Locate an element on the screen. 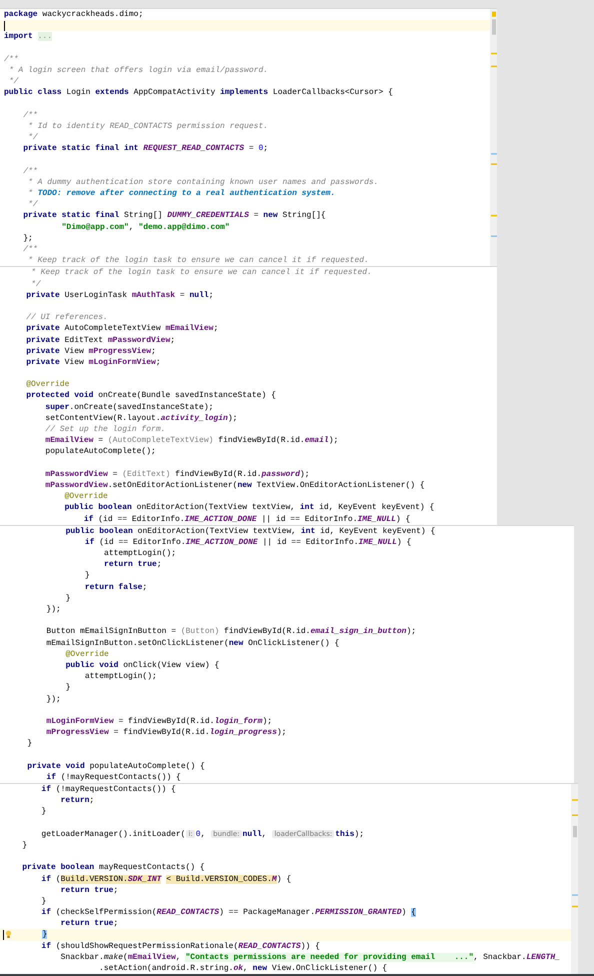 The width and height of the screenshot is (594, 976). code-line: private void populateAutoComplete() { is located at coordinates (115, 766).